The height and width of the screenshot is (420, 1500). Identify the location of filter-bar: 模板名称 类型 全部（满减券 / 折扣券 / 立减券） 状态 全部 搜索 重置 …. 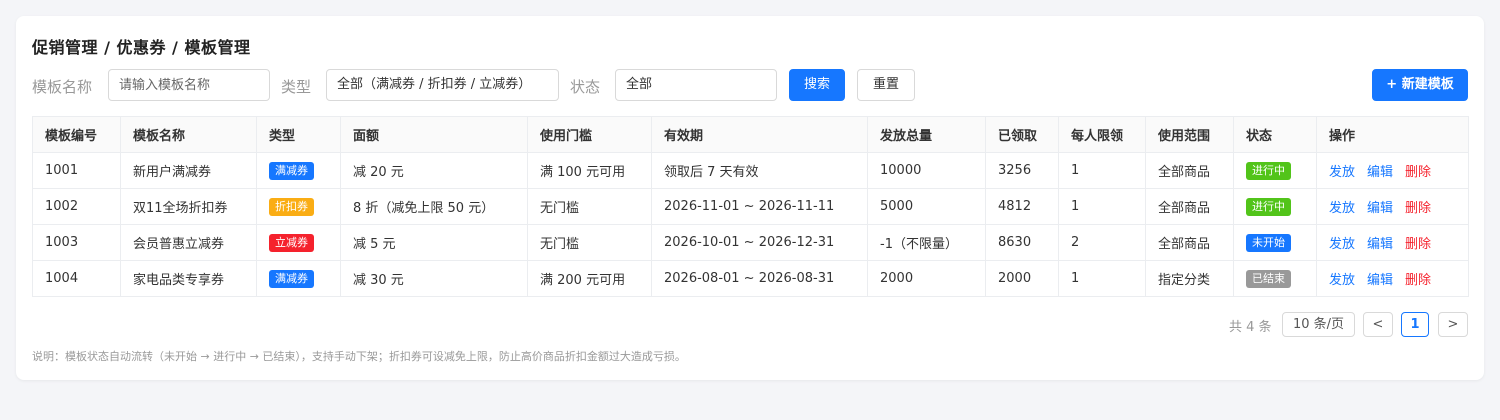
(750, 85).